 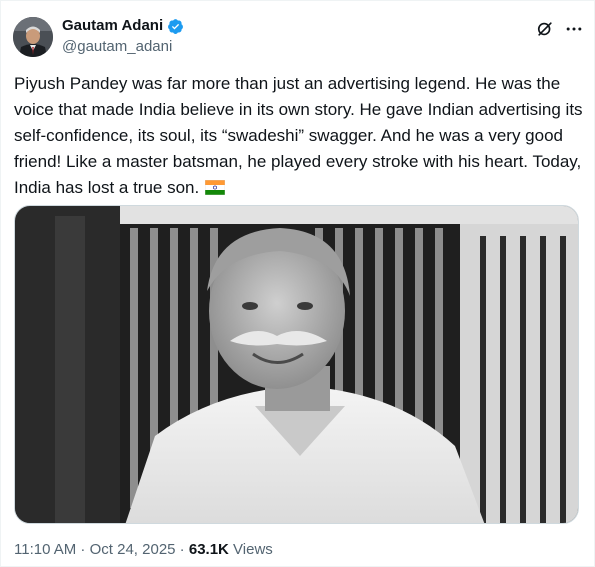 I want to click on author-handle: @gautam_adani, so click(x=117, y=47).